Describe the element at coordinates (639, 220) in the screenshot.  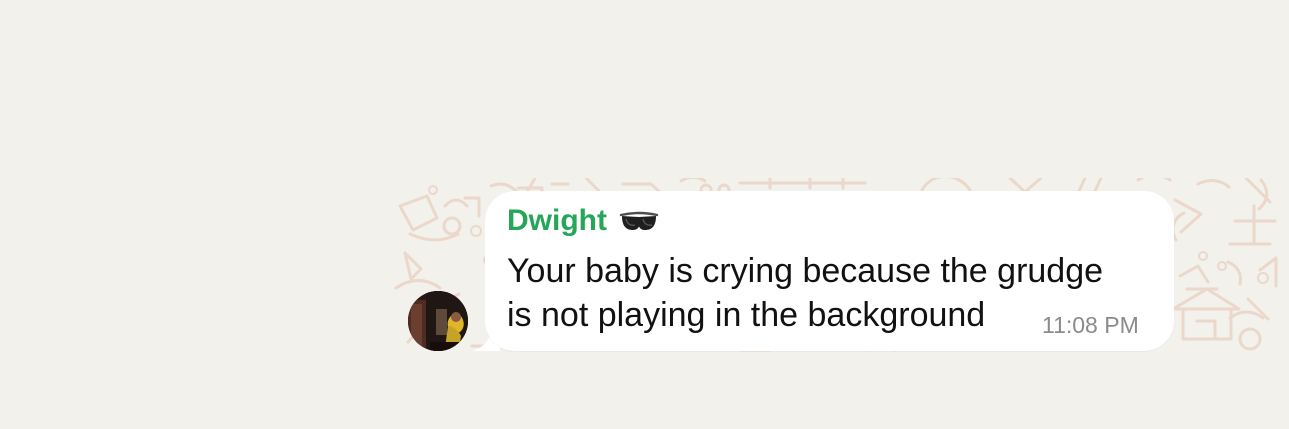
I see `sunglasses-icon` at that location.